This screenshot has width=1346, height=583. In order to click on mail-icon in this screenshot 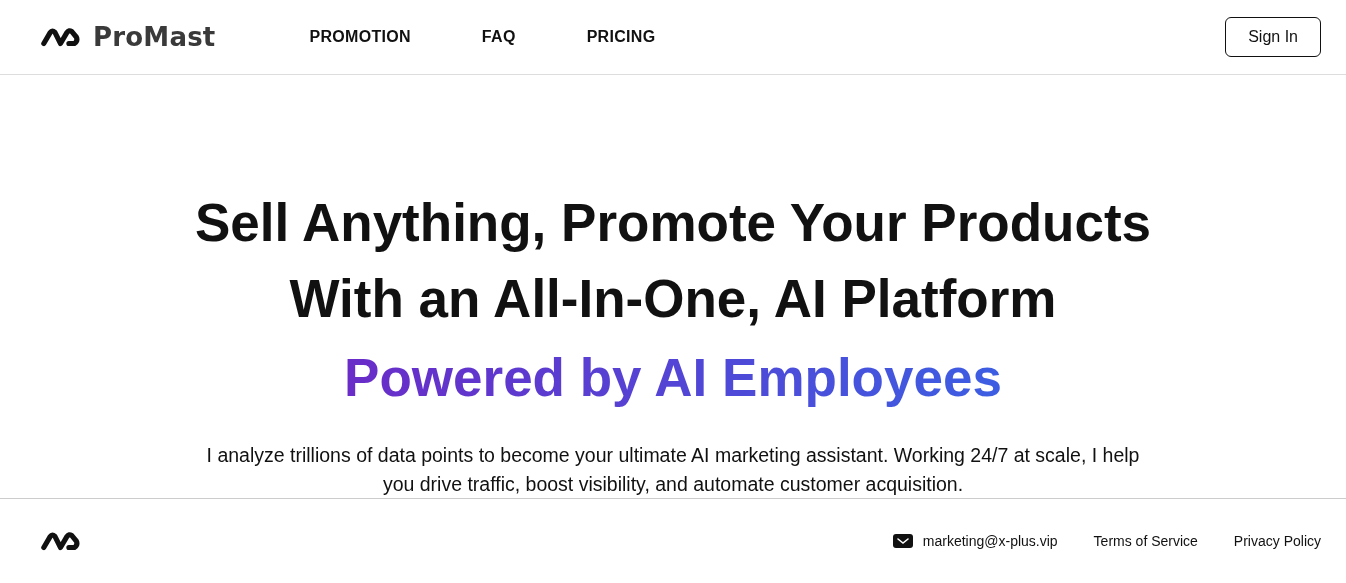, I will do `click(902, 541)`.